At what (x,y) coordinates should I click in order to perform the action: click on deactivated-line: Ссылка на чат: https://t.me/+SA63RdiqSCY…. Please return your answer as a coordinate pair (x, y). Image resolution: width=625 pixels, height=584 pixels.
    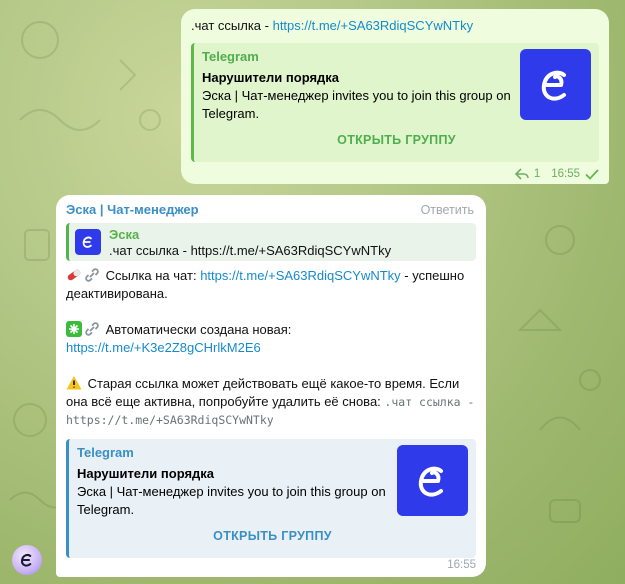
    Looking at the image, I should click on (271, 285).